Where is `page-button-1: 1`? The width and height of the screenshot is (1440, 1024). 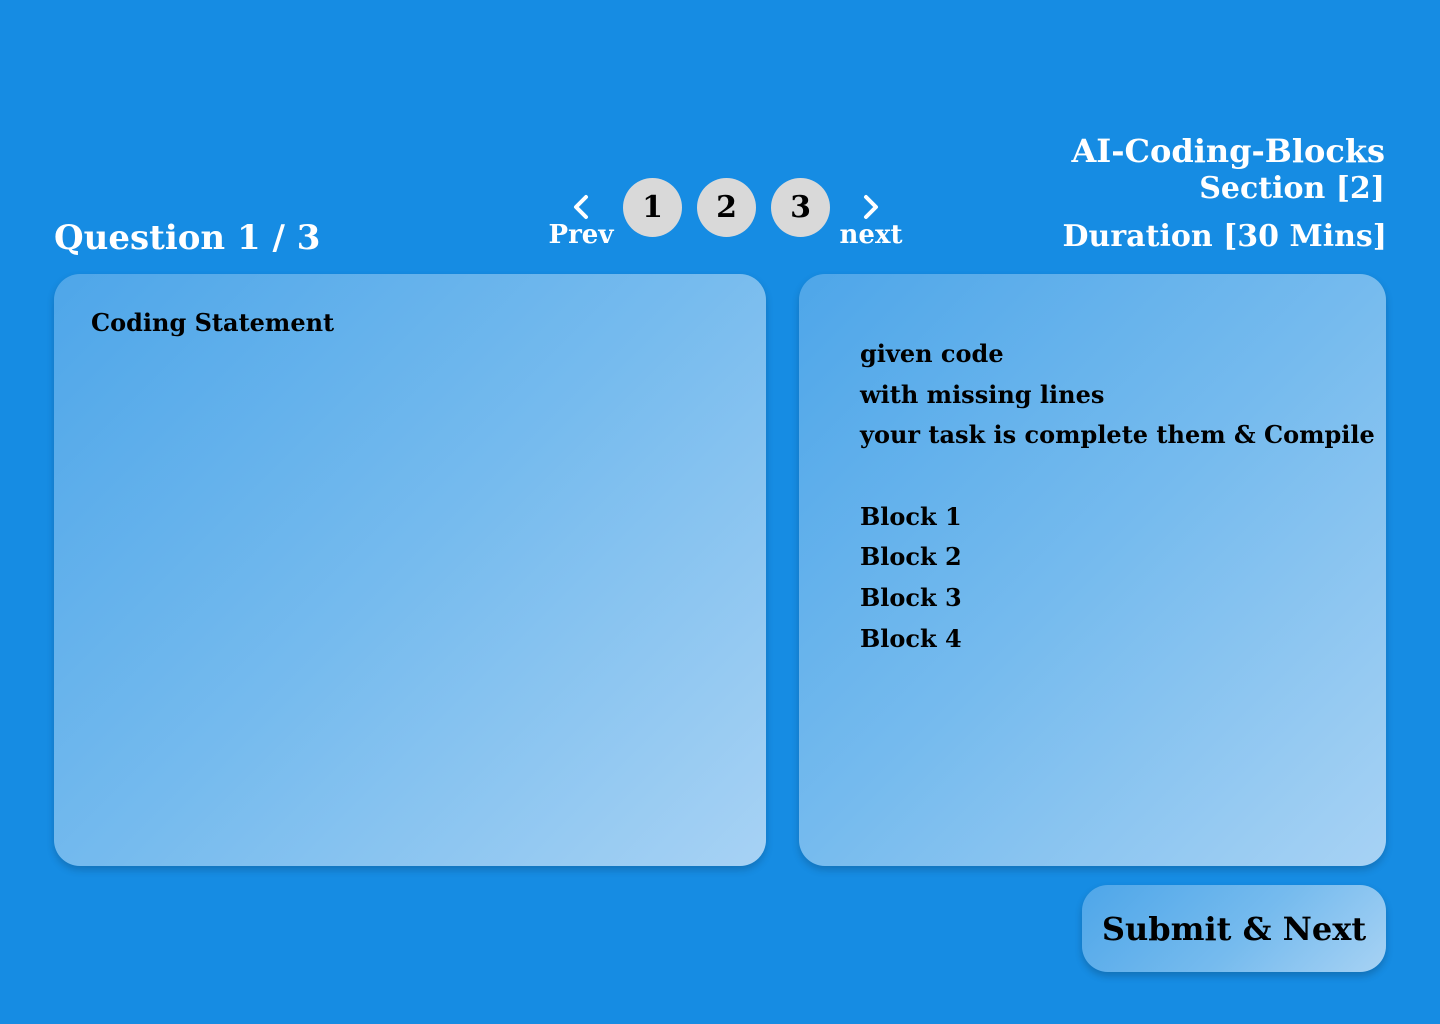 page-button-1: 1 is located at coordinates (652, 207).